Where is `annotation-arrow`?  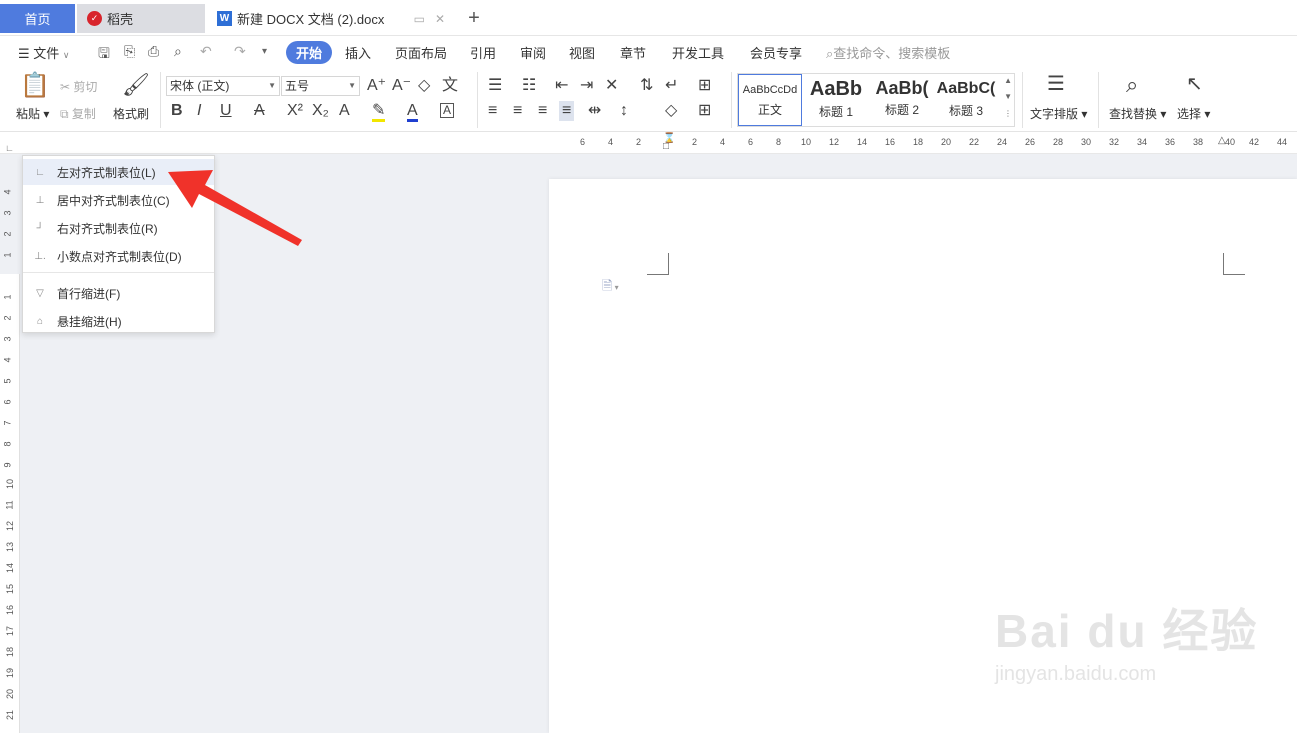 annotation-arrow is located at coordinates (235, 208).